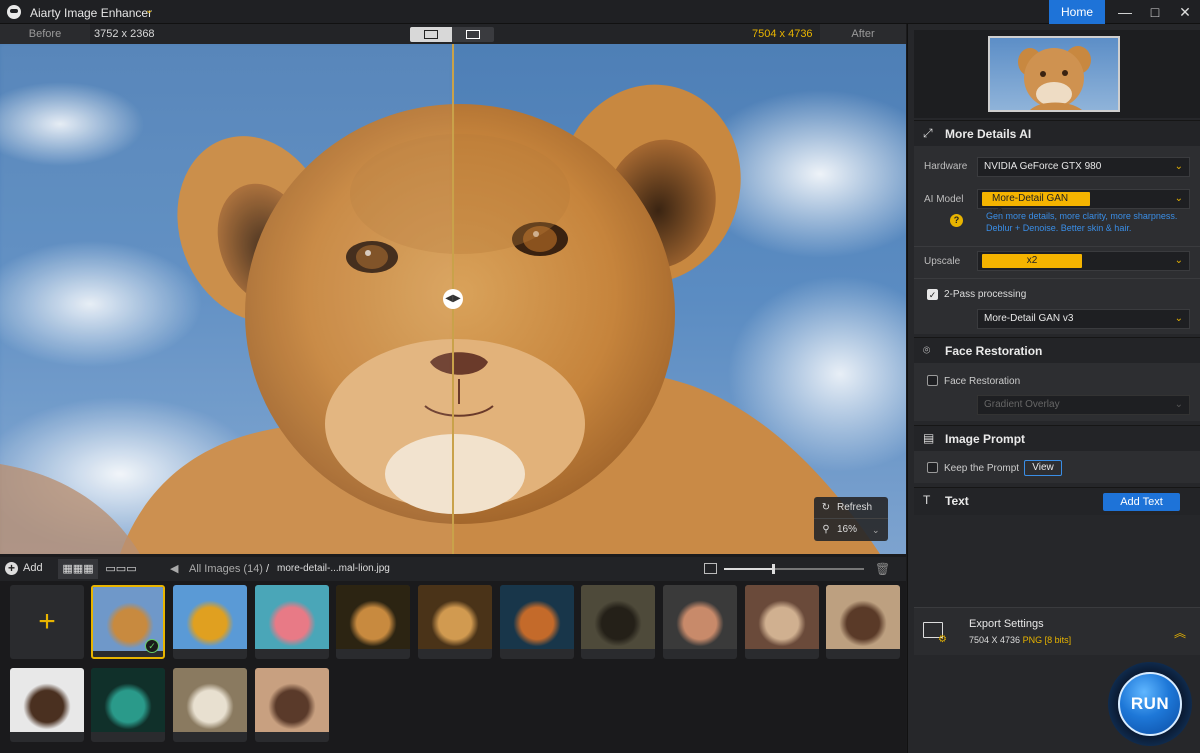 This screenshot has height=753, width=1200. I want to click on chevron-up-icon: ︽, so click(1180, 632).